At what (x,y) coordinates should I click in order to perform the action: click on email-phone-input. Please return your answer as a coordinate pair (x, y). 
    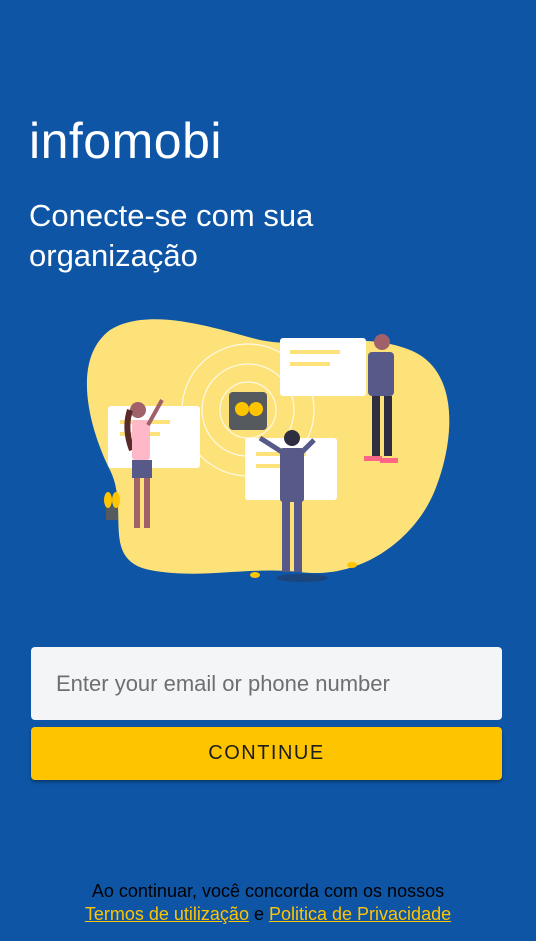
    Looking at the image, I should click on (266, 683).